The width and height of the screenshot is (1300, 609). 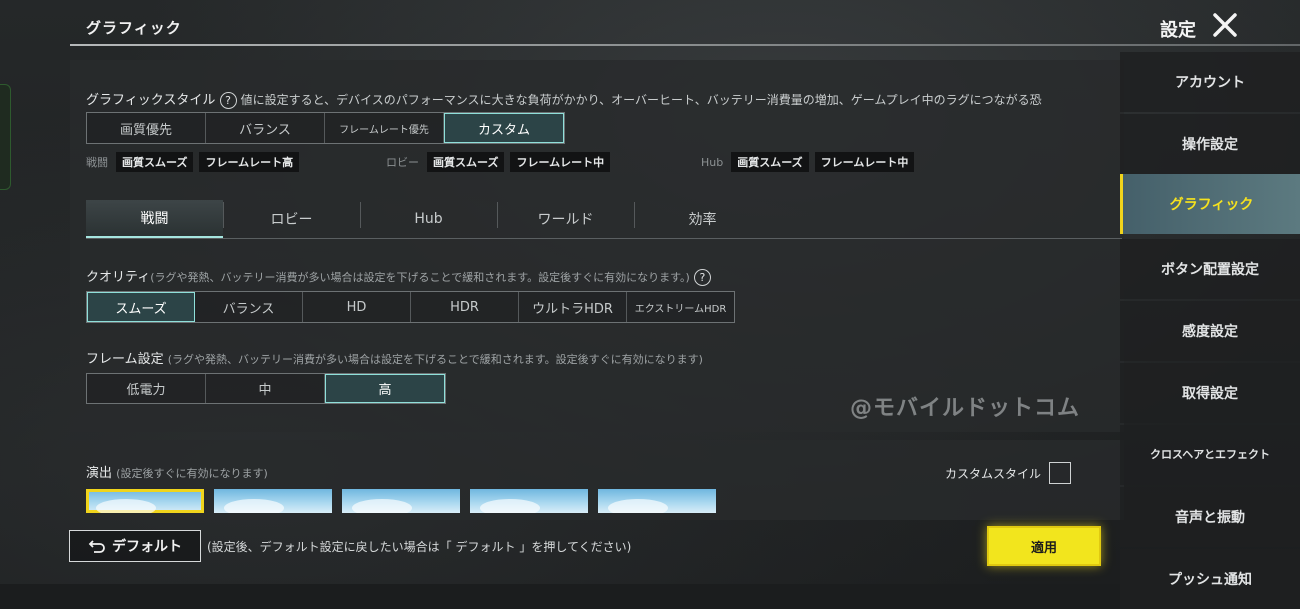 I want to click on effects-label: 演出, so click(x=99, y=473).